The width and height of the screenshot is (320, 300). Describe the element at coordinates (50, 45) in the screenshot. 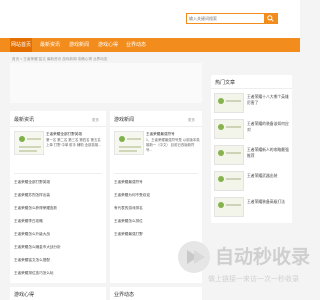

I see `nav-item-latest: 最新资讯` at that location.